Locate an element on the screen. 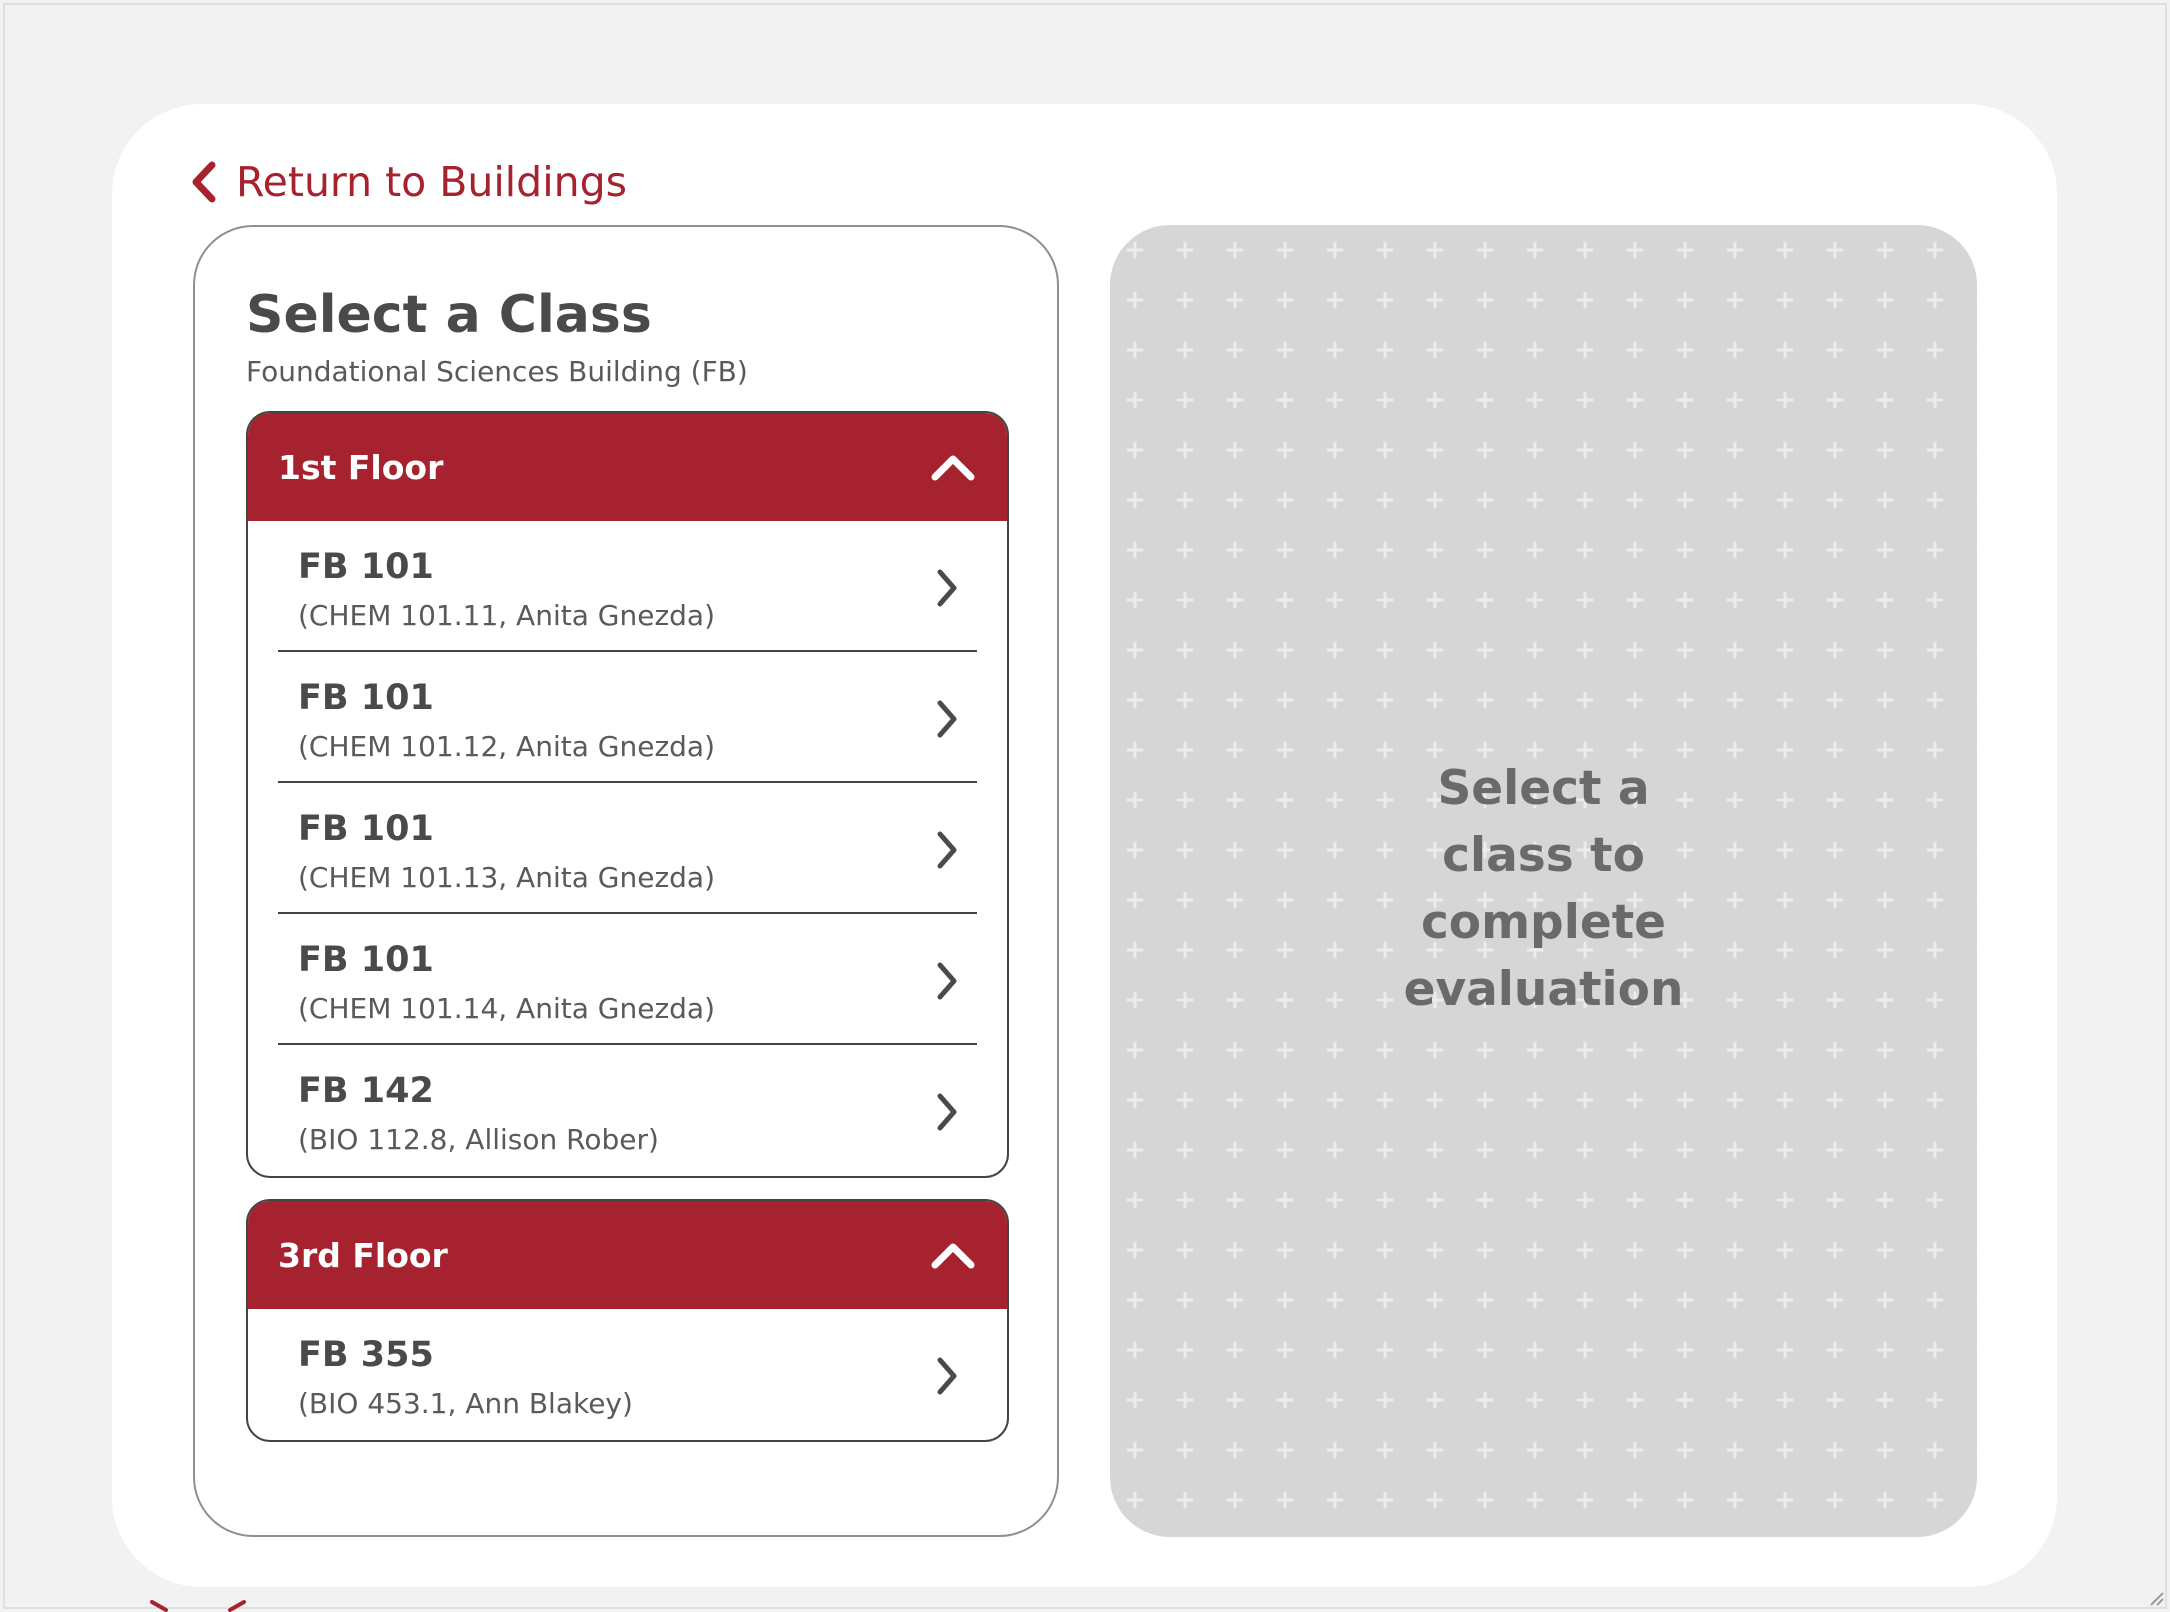  class-row: FB 101 (CHEM 101.14, Anita Gnezda) is located at coordinates (627, 979).